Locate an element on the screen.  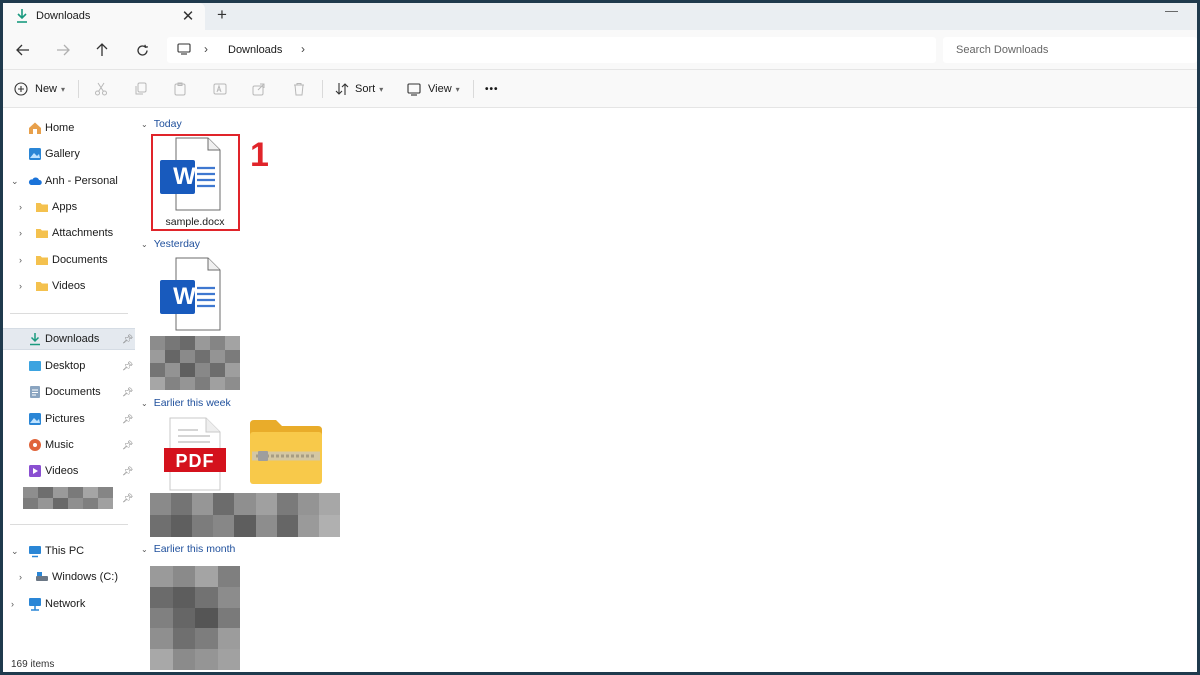
toolbar-divider is located at coordinates (322, 89).